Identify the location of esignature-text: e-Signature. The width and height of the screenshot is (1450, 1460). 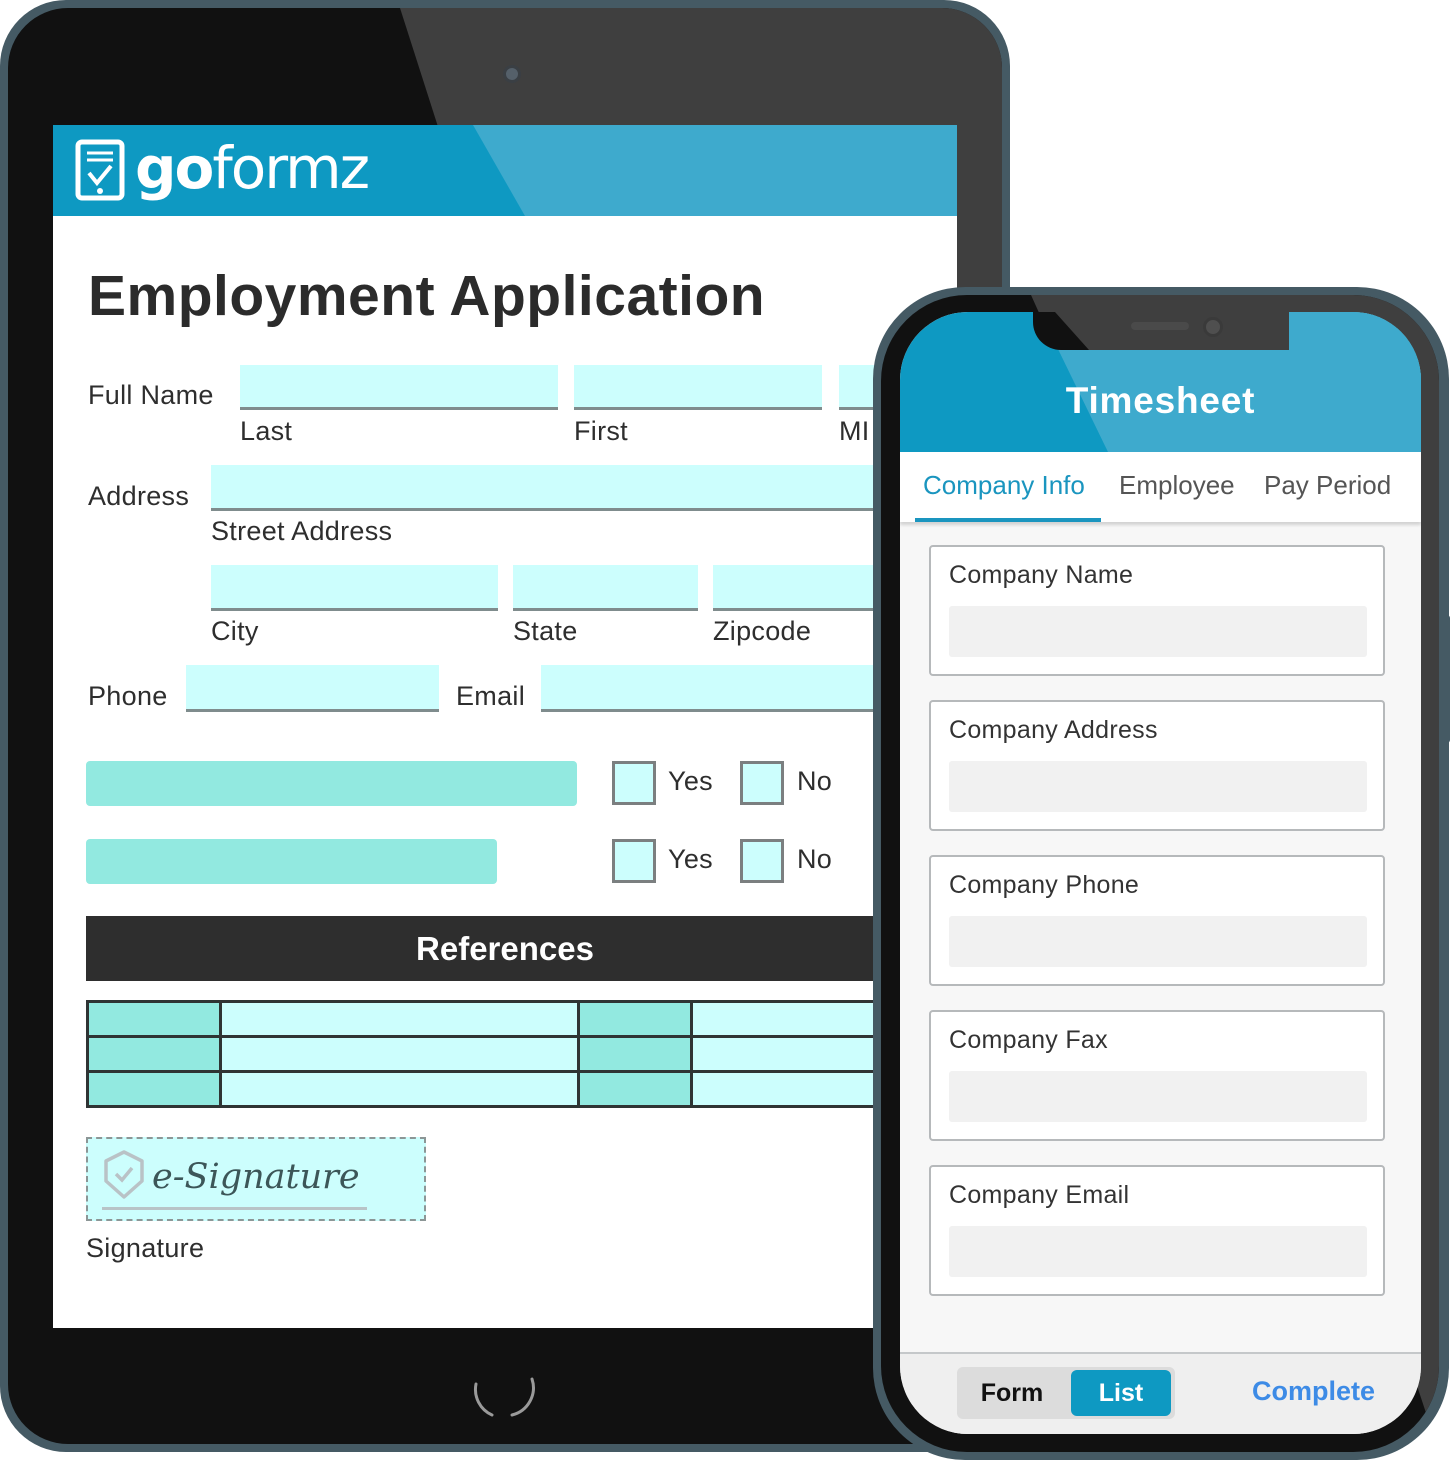
(256, 1177).